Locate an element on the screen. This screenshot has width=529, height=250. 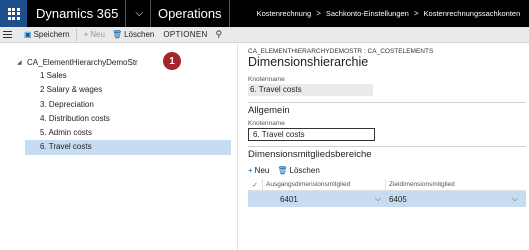
delete-button: 🗑 Löschen is located at coordinates (133, 34).